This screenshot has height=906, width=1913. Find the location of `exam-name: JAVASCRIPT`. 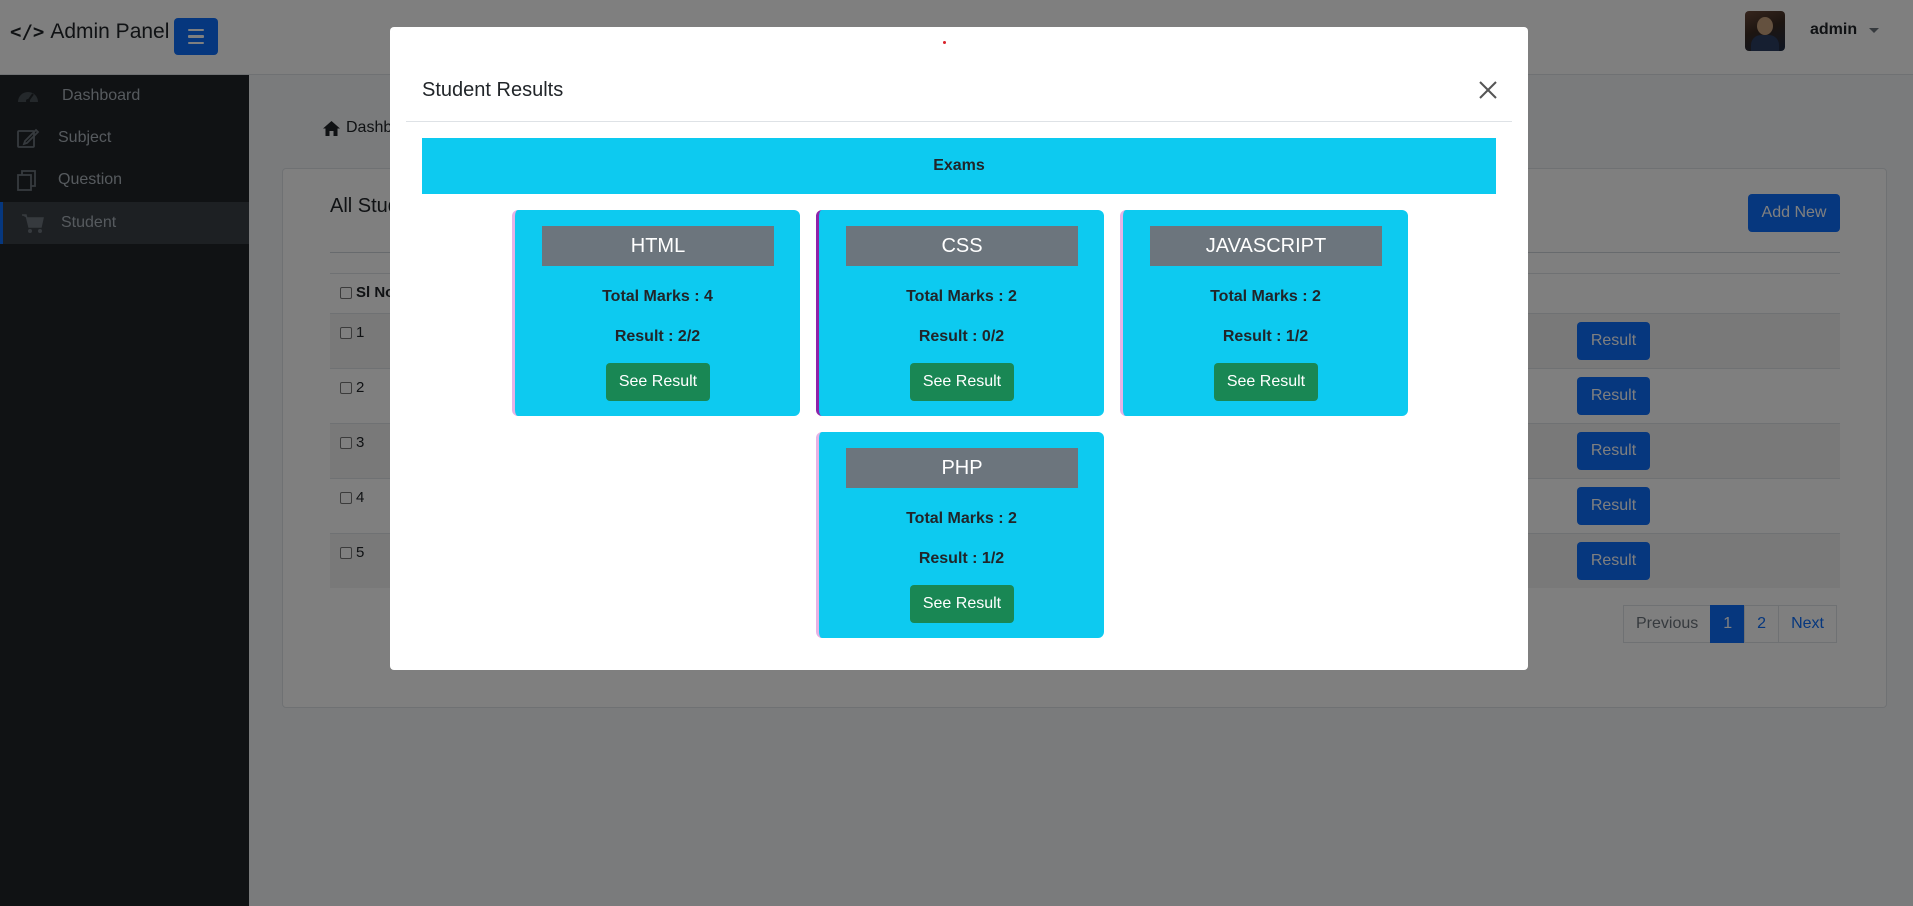

exam-name: JAVASCRIPT is located at coordinates (1266, 246).